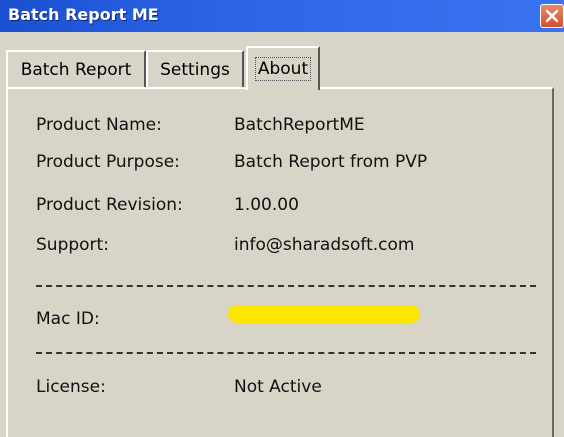  Describe the element at coordinates (331, 162) in the screenshot. I see `product-purpose-value: Batch Report from PVP` at that location.